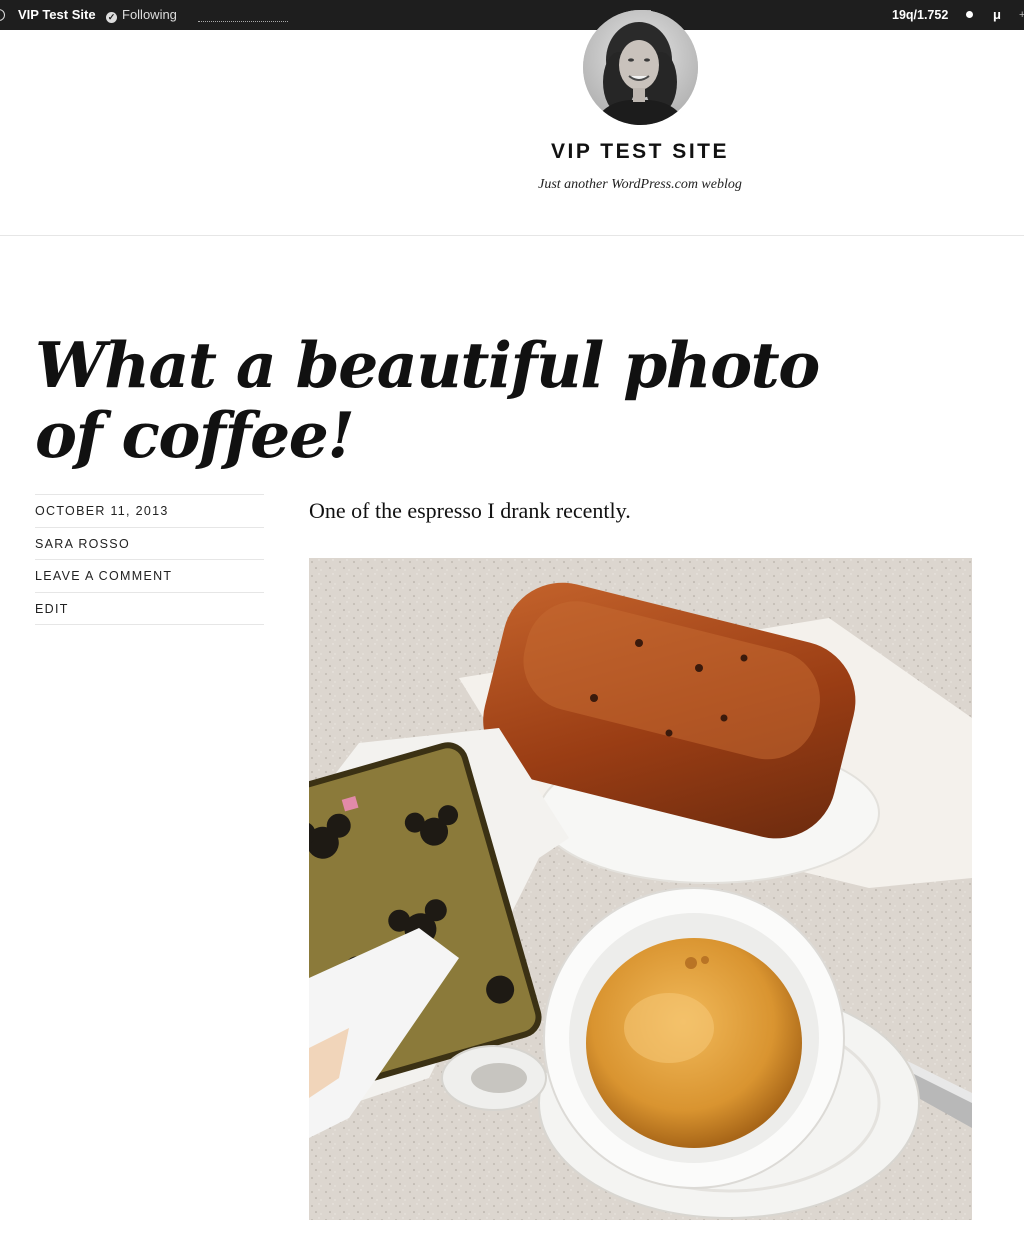 Image resolution: width=1024 pixels, height=1234 pixels. I want to click on admin-bar-site-name: VIP Test Site, so click(57, 15).